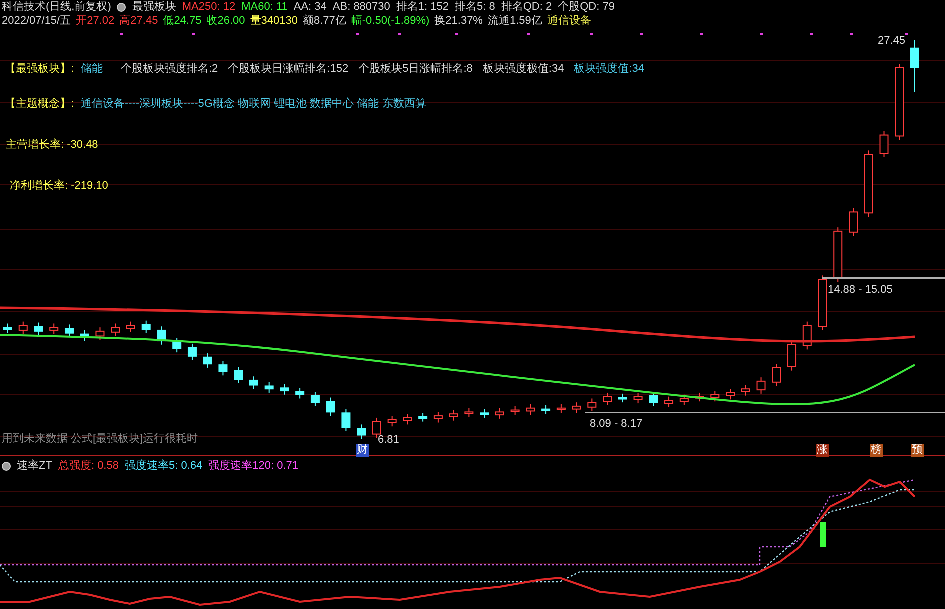 Image resolution: width=945 pixels, height=609 pixels. What do you see at coordinates (288, 69) in the screenshot?
I see `ranking-text: 个股板块日涨幅排名:152` at bounding box center [288, 69].